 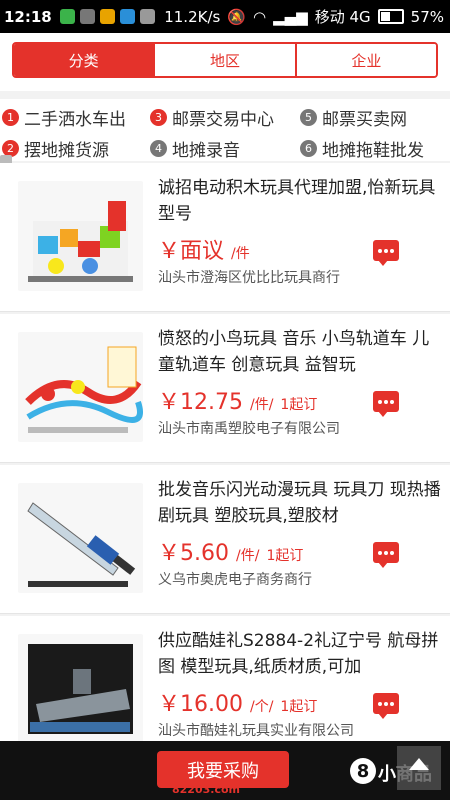 I want to click on segmented-tabs: 分类 地区 企业, so click(x=225, y=60).